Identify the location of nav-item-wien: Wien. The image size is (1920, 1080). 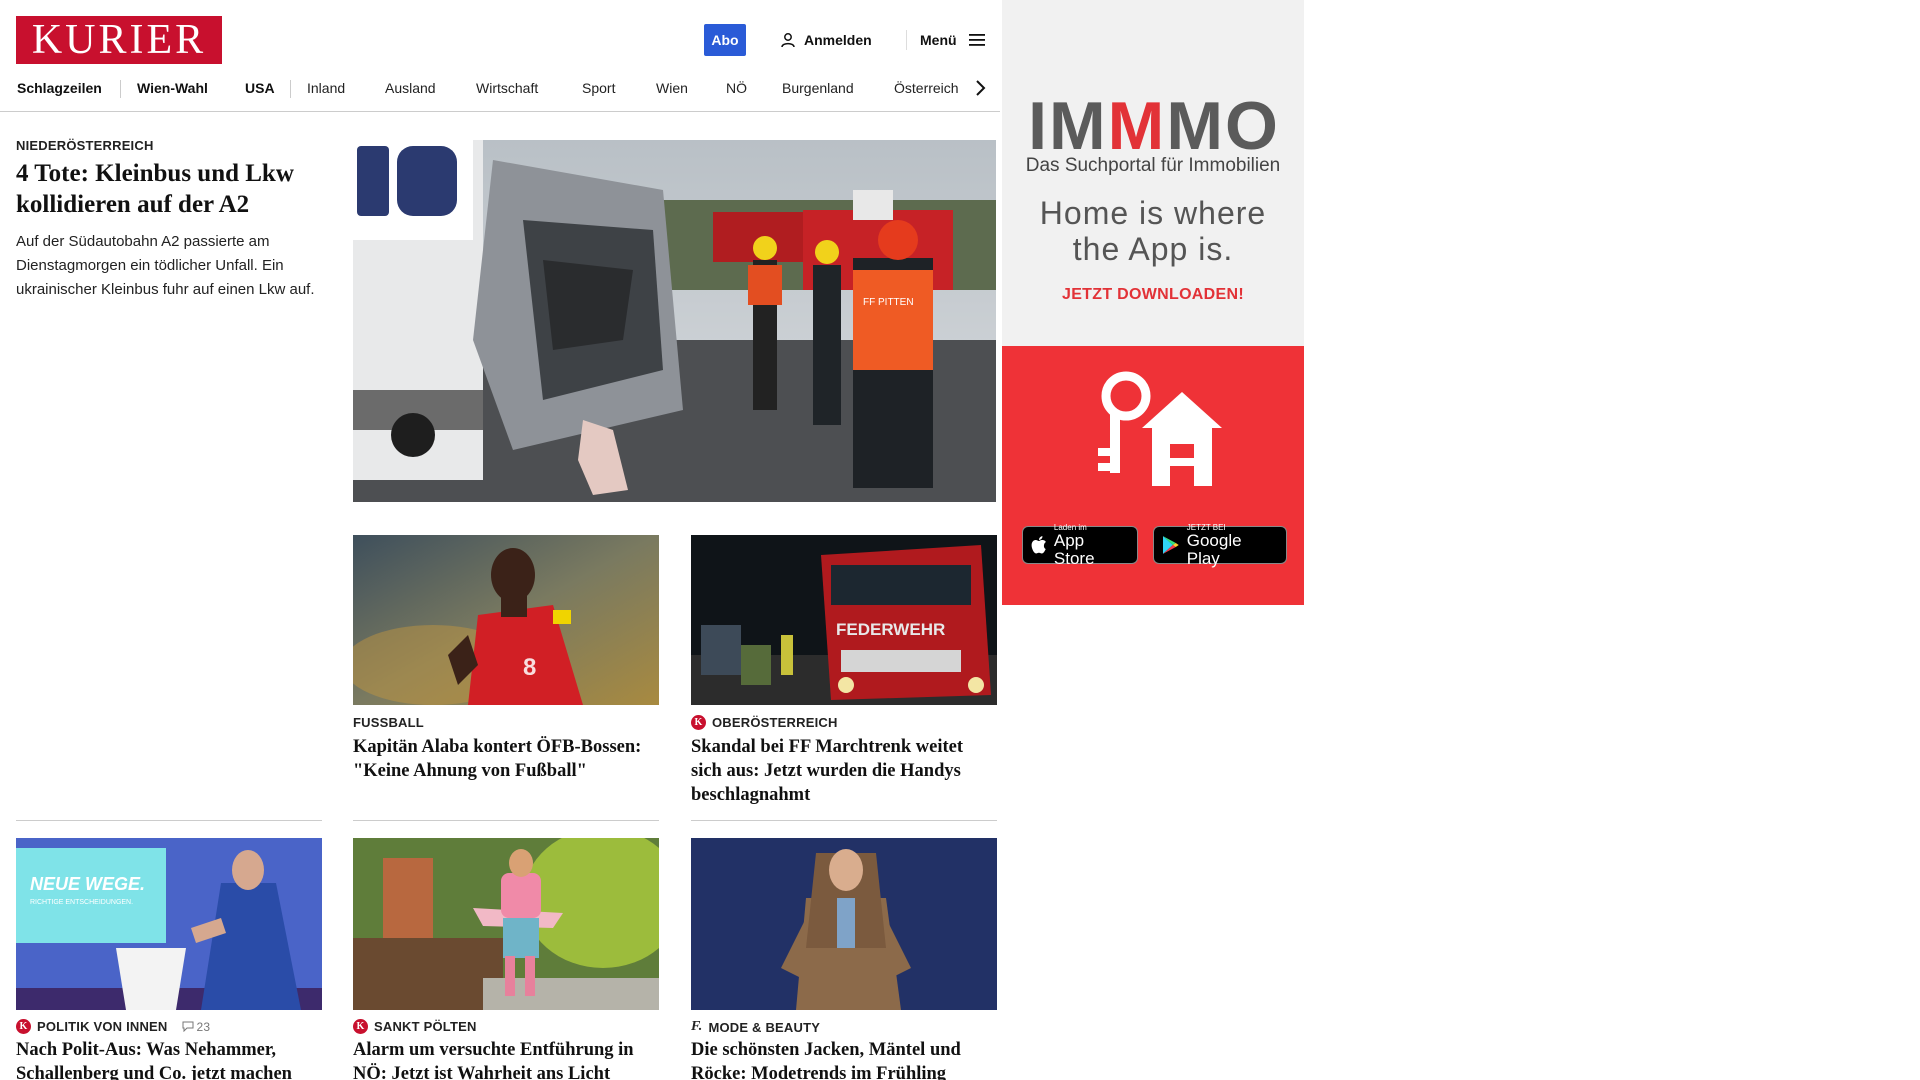
(672, 88).